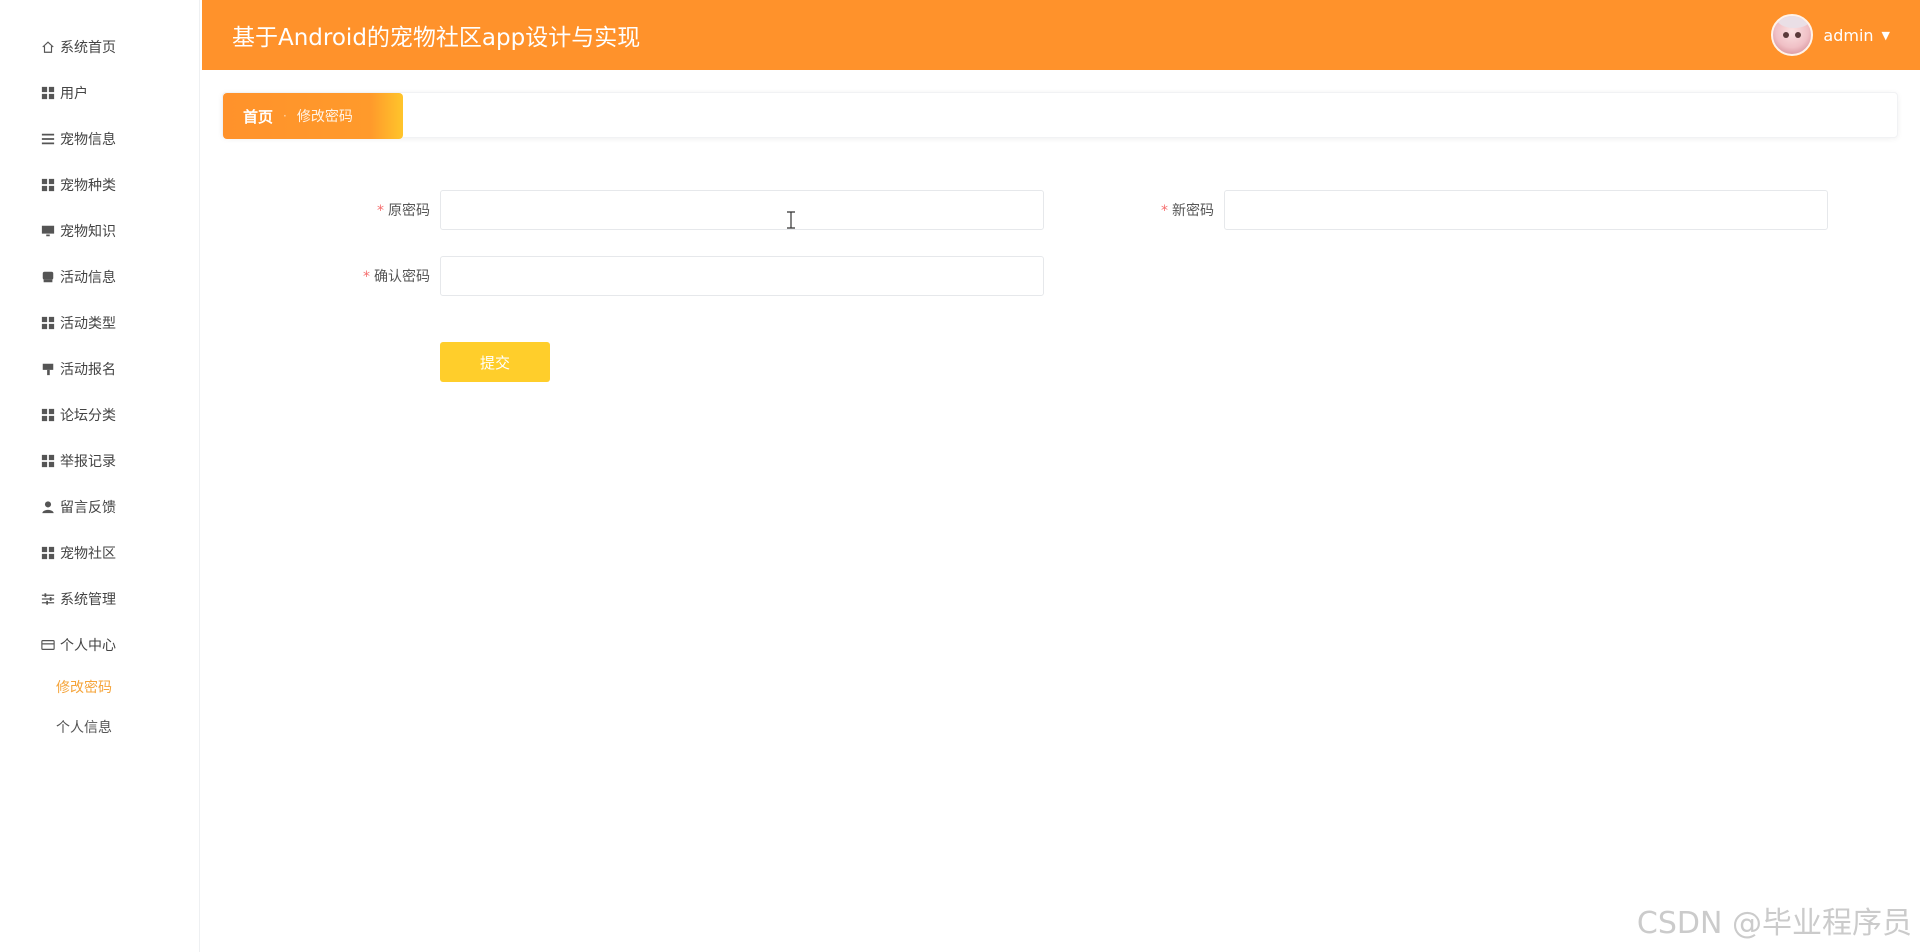  I want to click on sidebar-item-label: 宠物社区, so click(88, 554).